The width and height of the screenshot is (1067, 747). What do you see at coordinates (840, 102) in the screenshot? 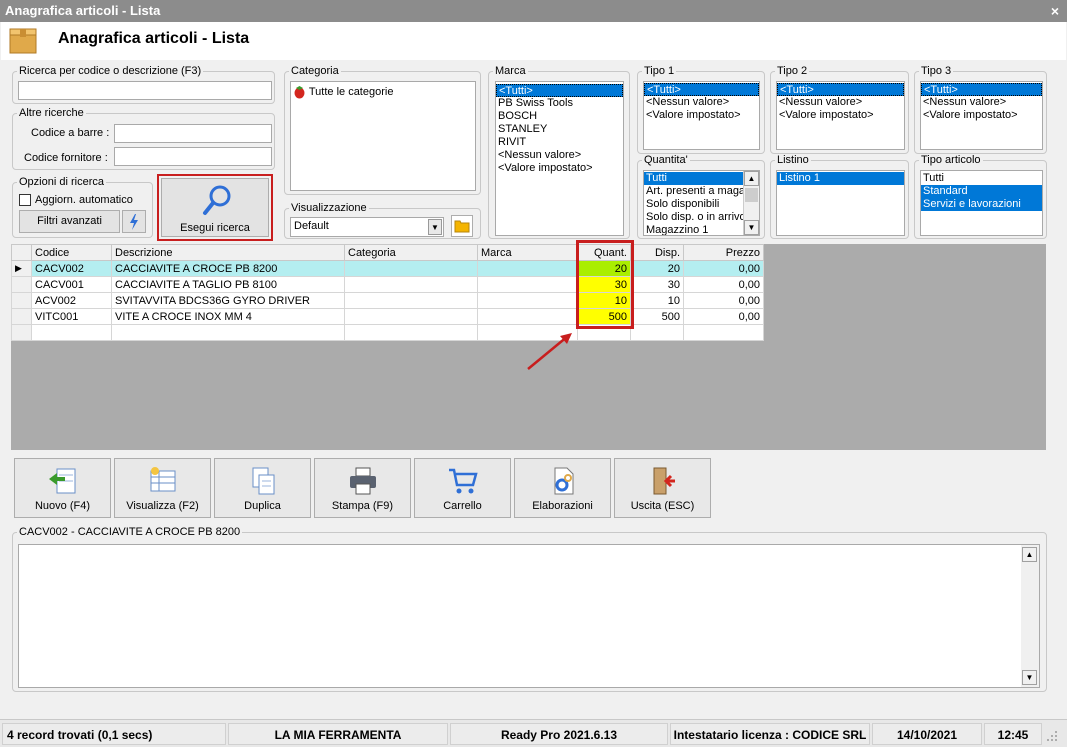
I see `type2-item: <Nessun valore>` at bounding box center [840, 102].